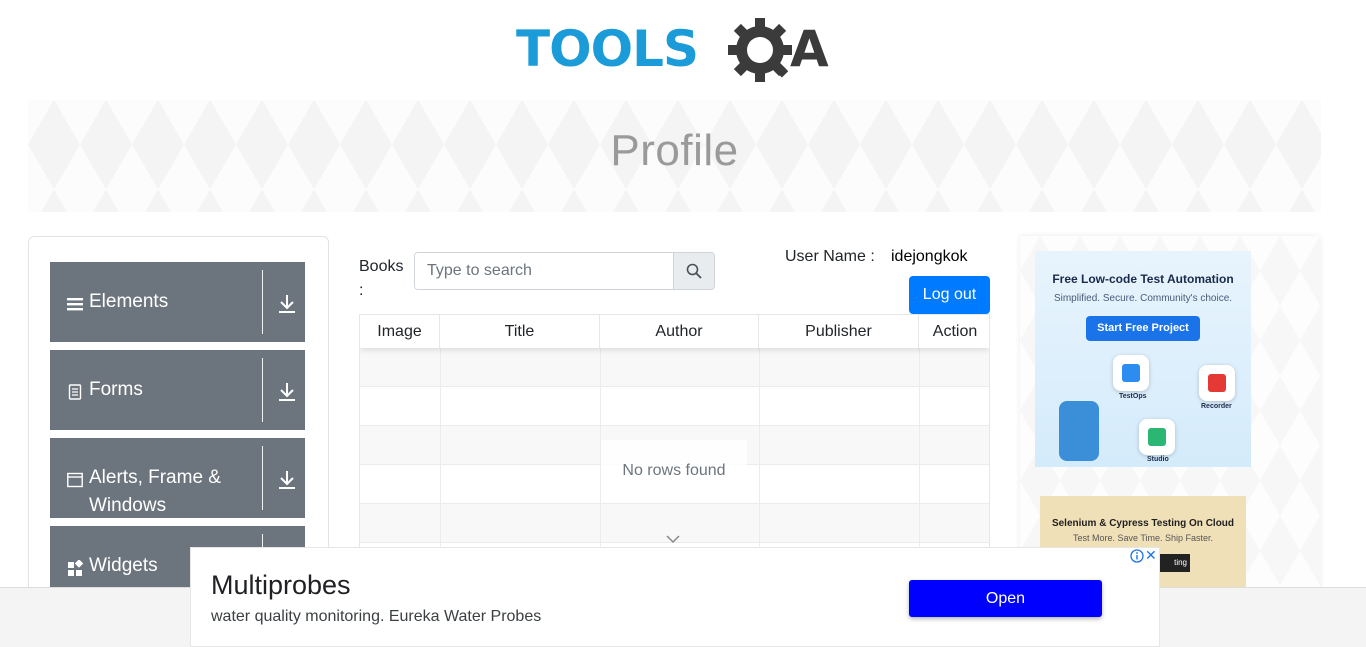 The width and height of the screenshot is (1366, 647). What do you see at coordinates (839, 331) in the screenshot?
I see `column-header-publisher: Publisher` at bounding box center [839, 331].